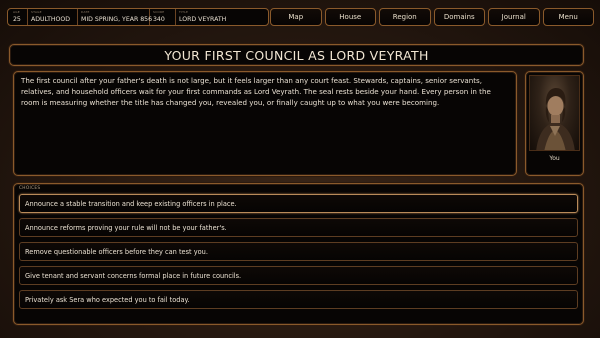 The width and height of the screenshot is (600, 338). Describe the element at coordinates (554, 158) in the screenshot. I see `portrait-label: You` at that location.